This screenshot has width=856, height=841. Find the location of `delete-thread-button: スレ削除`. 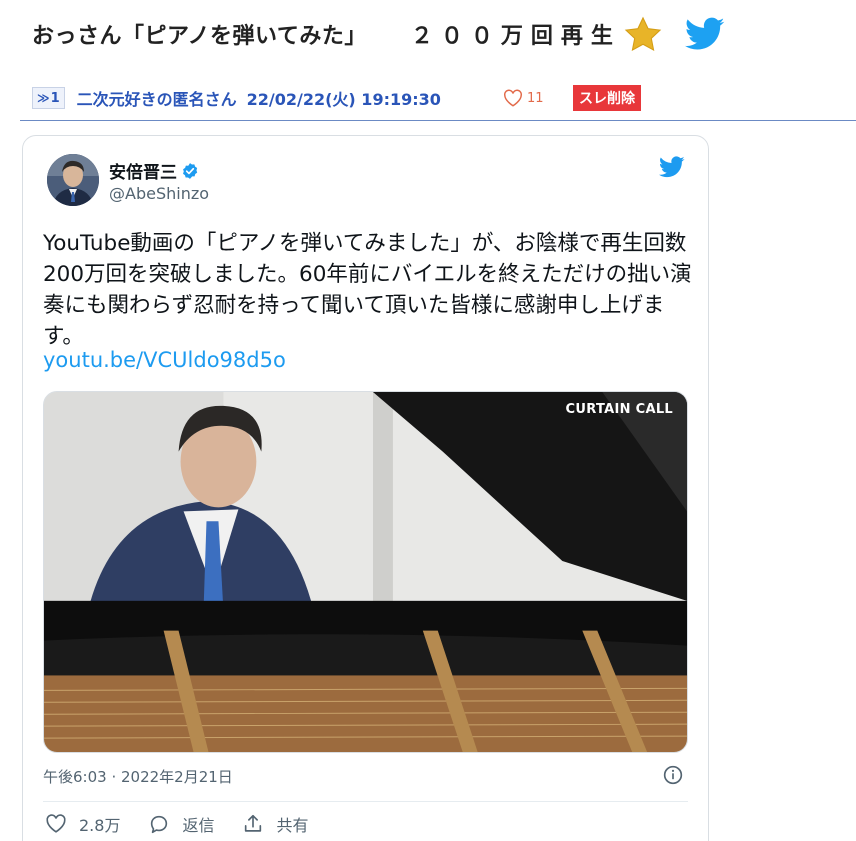

delete-thread-button: スレ削除 is located at coordinates (607, 98).